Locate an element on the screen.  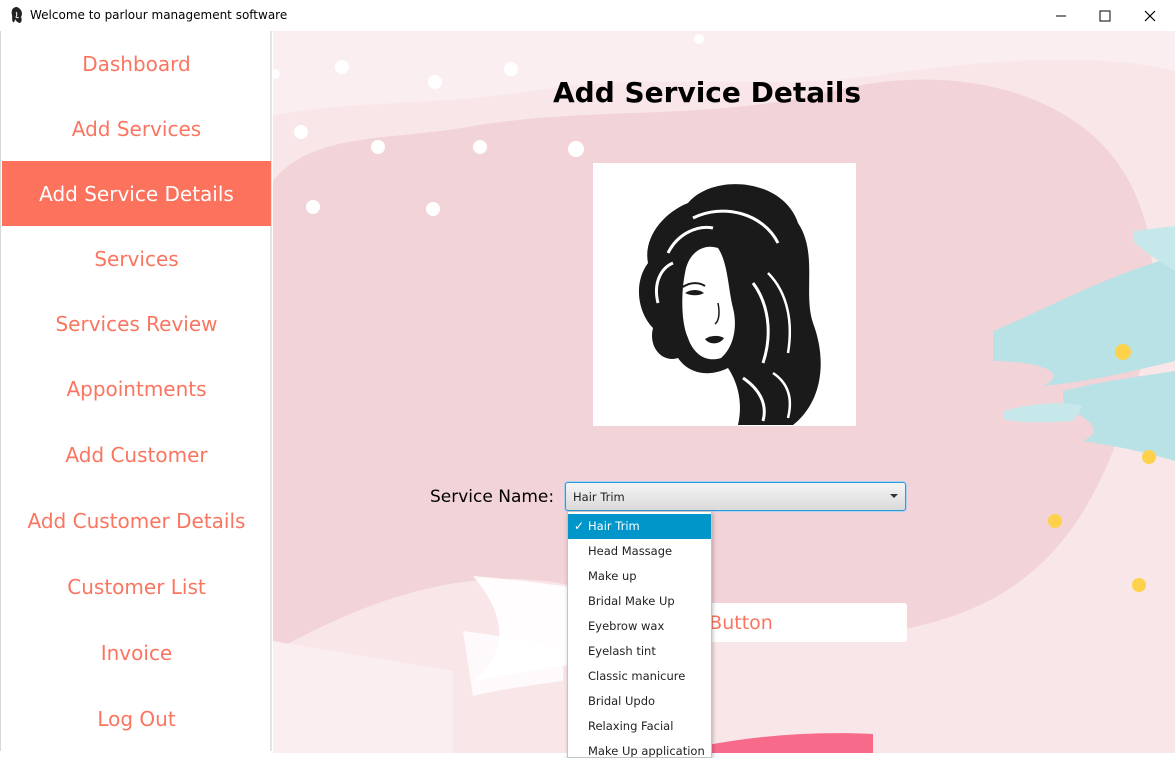
maximize-icon is located at coordinates (1105, 15).